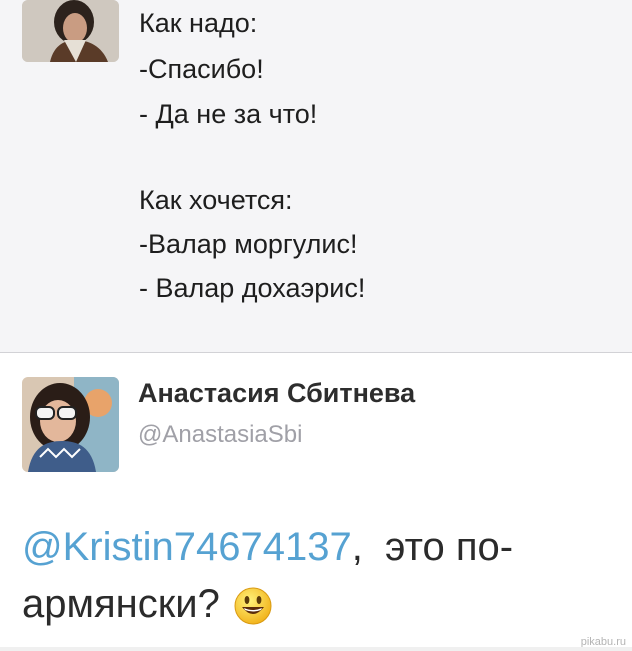 The width and height of the screenshot is (632, 651). I want to click on tweet-text: @Kristin74674137, это по-, so click(267, 547).